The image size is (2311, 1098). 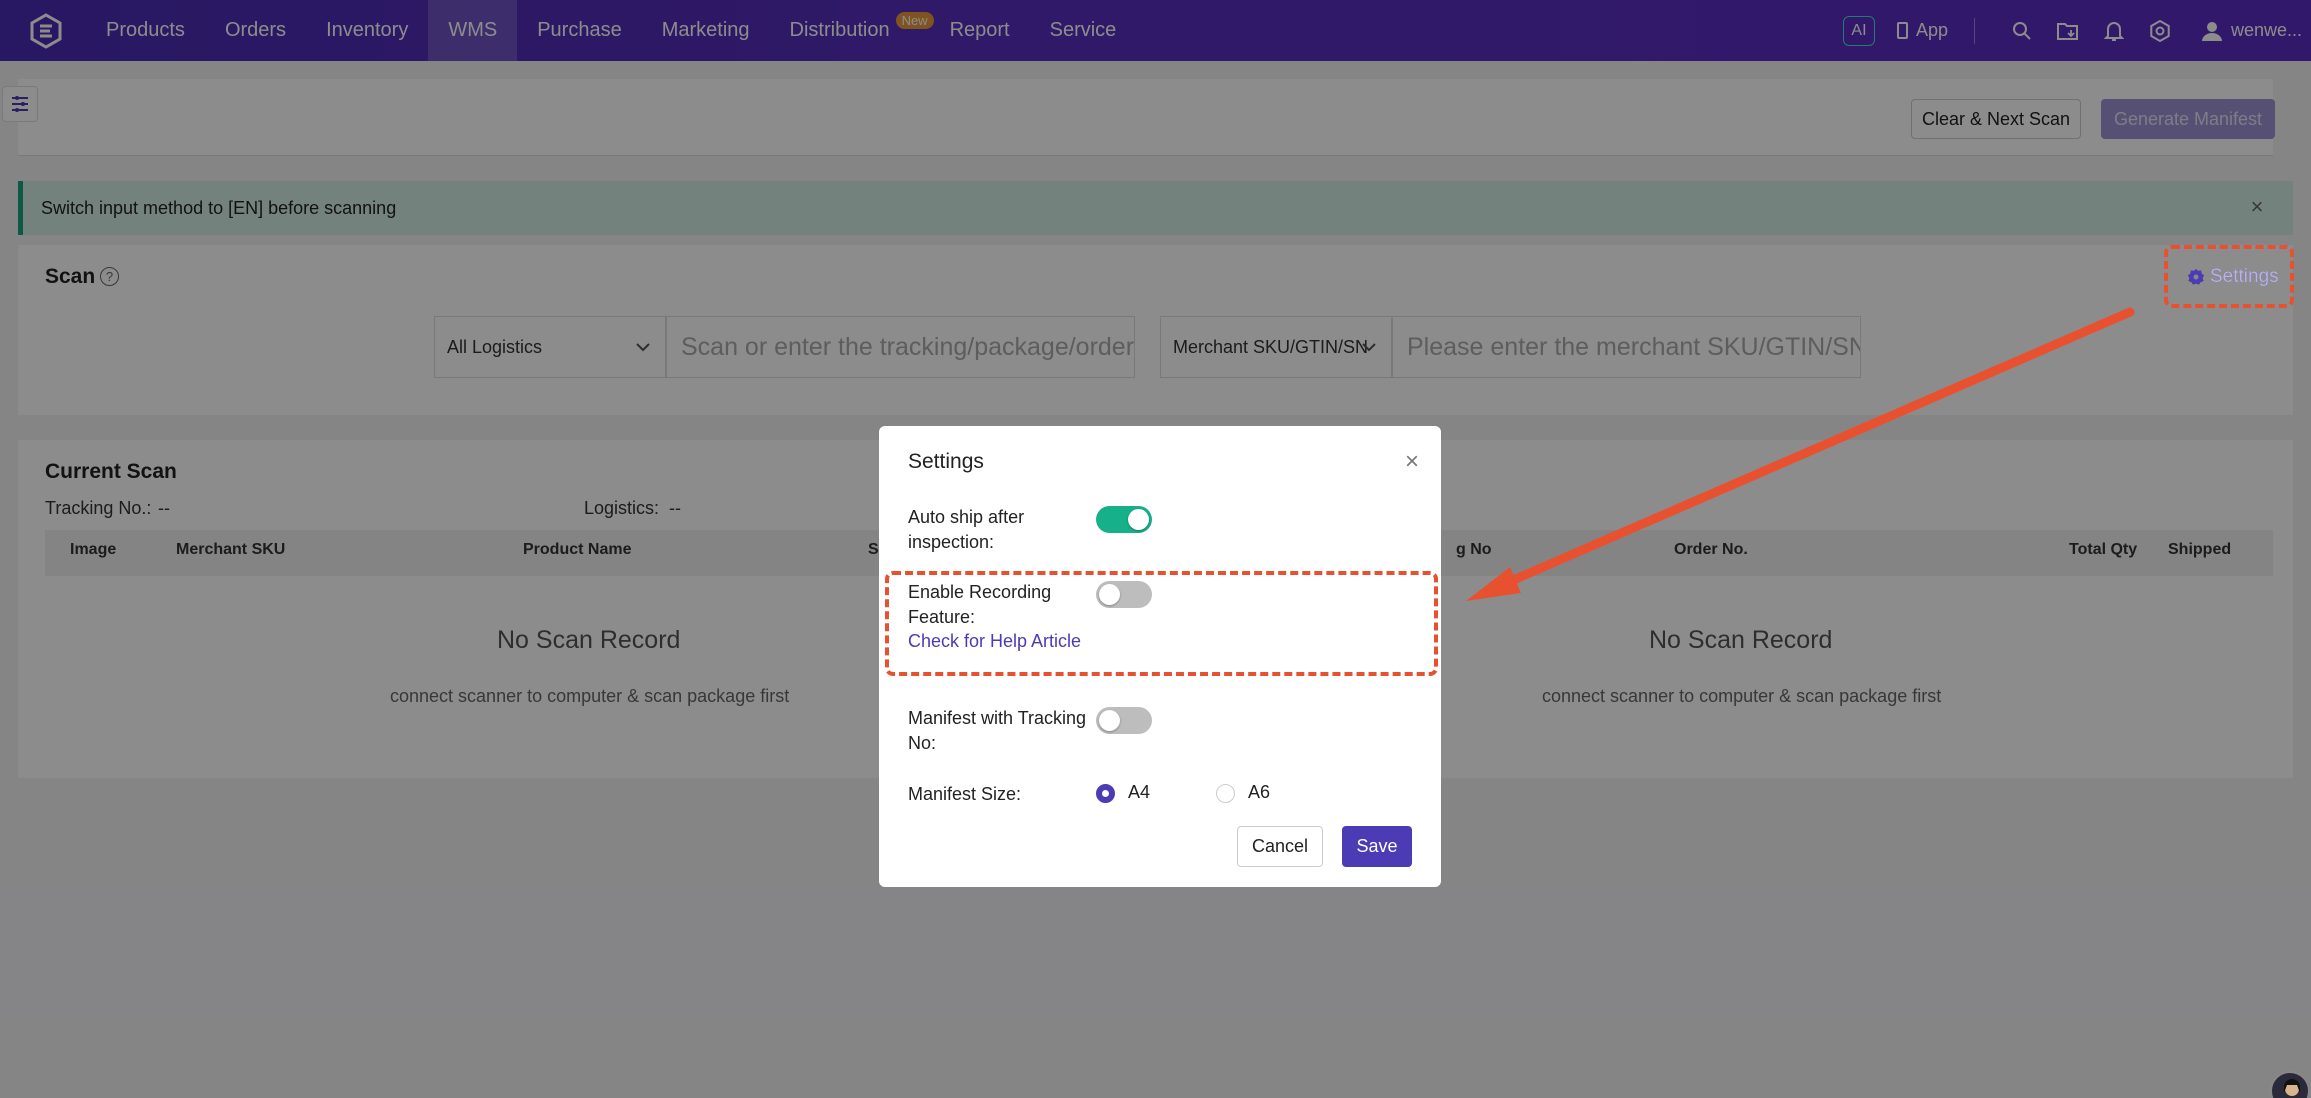 I want to click on settings-link-dimmed: Settings, so click(x=2233, y=277).